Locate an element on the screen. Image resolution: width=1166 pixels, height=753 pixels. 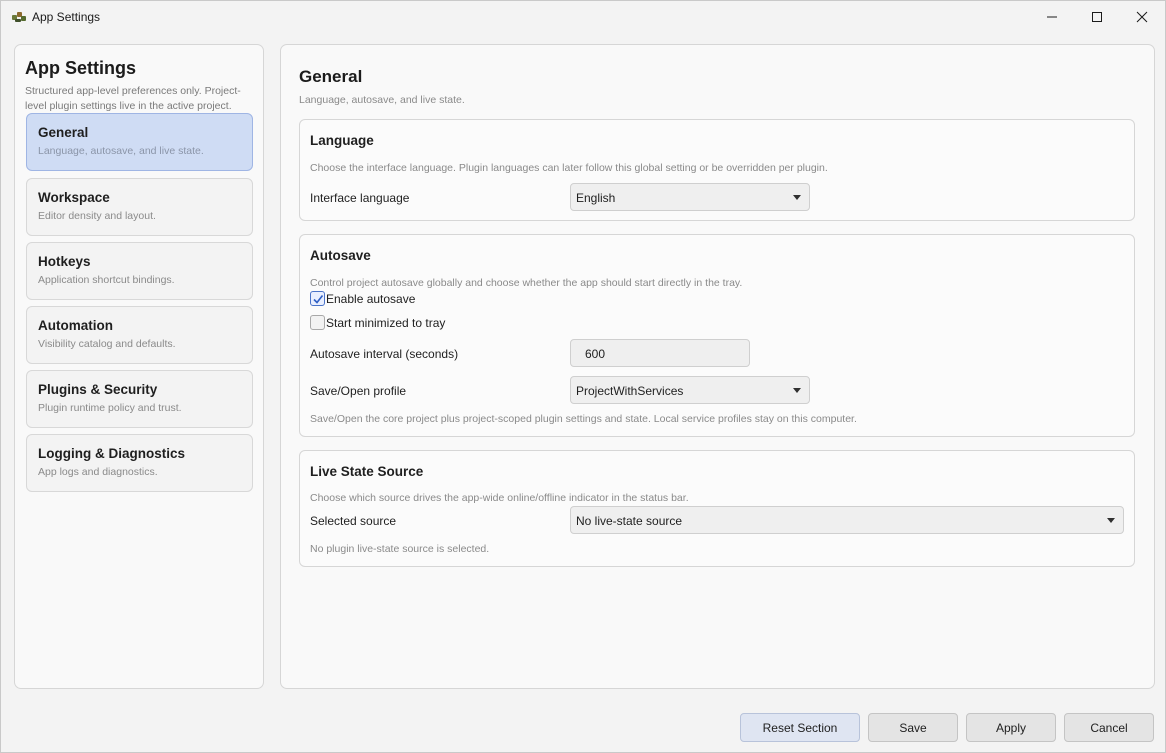
live-state-note: No plugin live-state source is selected. is located at coordinates (400, 549).